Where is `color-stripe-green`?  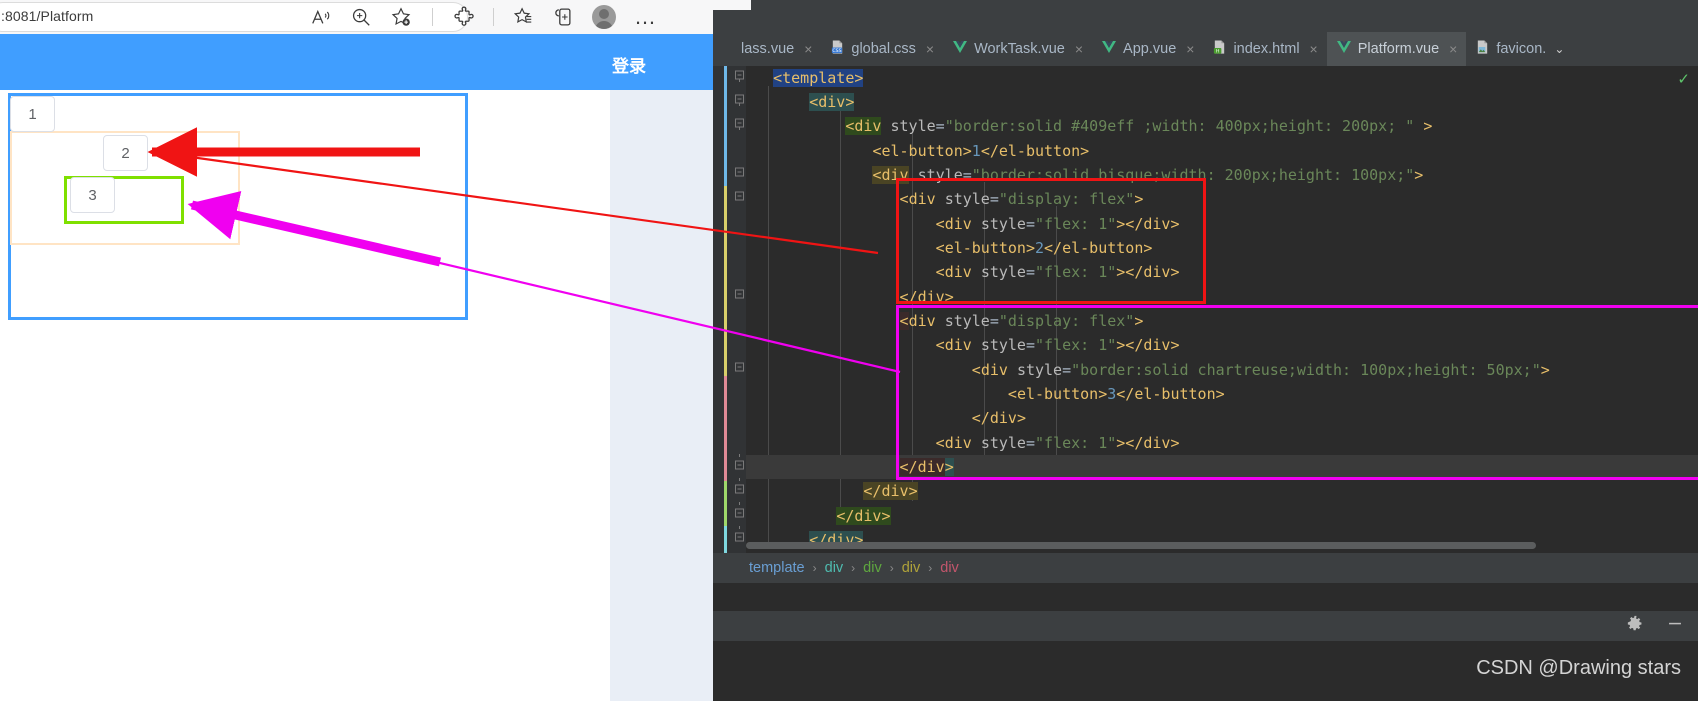 color-stripe-green is located at coordinates (725, 503).